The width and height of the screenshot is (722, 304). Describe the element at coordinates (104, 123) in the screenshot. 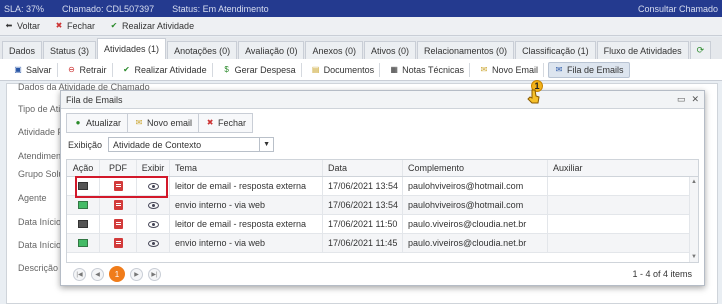

I see `atualizar-label: Atualizar` at that location.